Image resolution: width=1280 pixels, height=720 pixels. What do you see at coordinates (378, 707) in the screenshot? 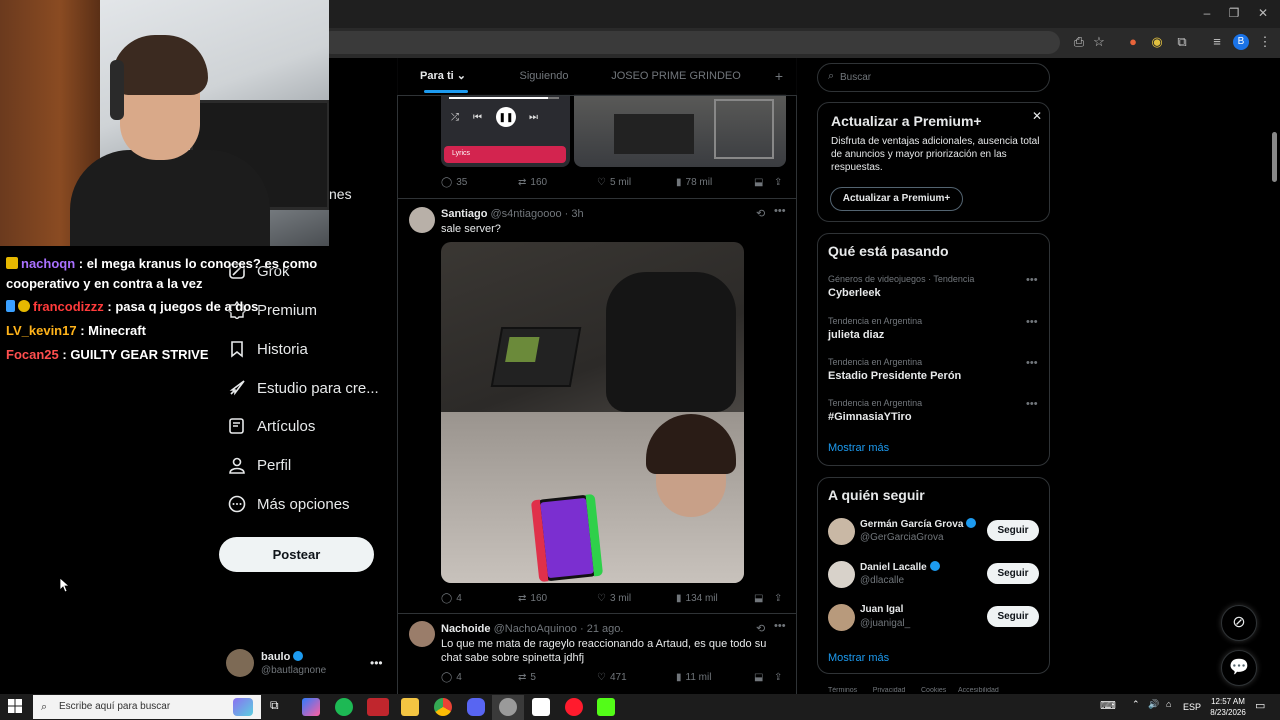
I see `voicemeeter-icon` at bounding box center [378, 707].